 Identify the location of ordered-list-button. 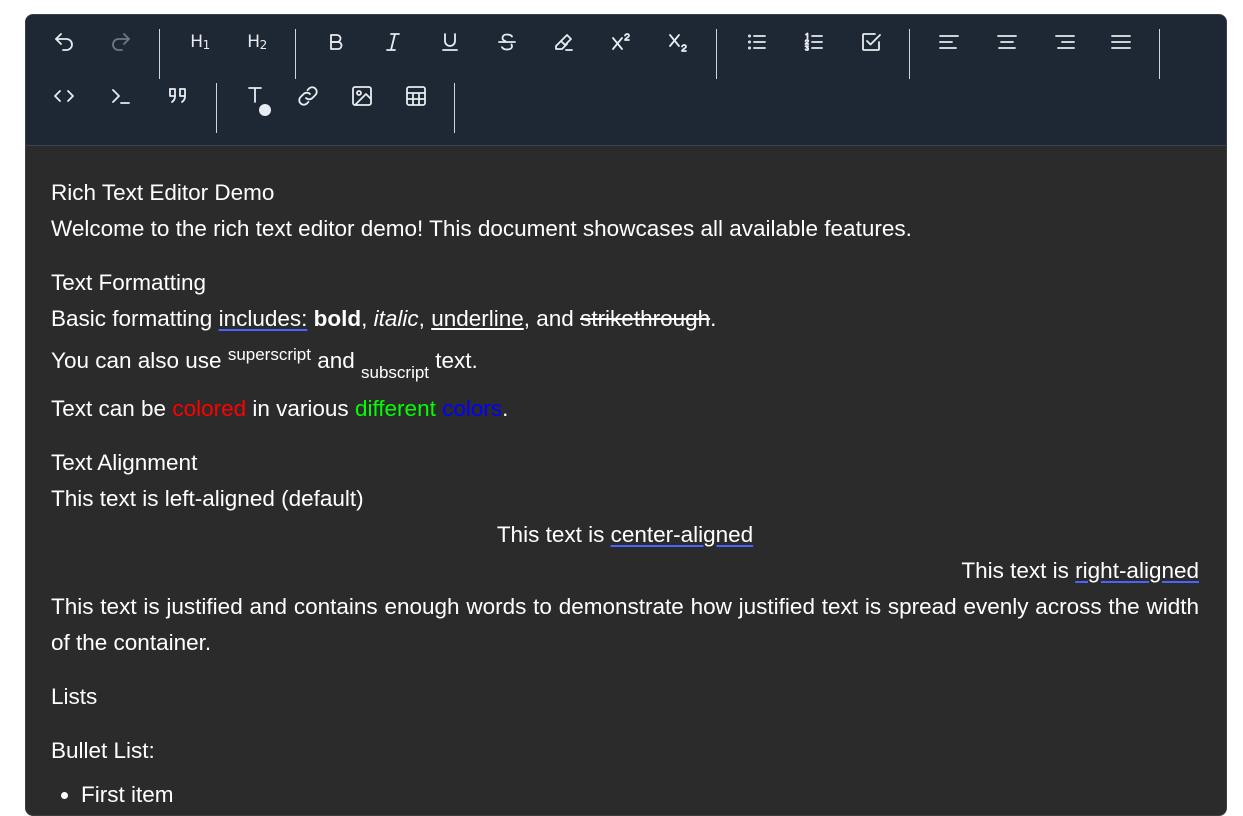
(814, 42).